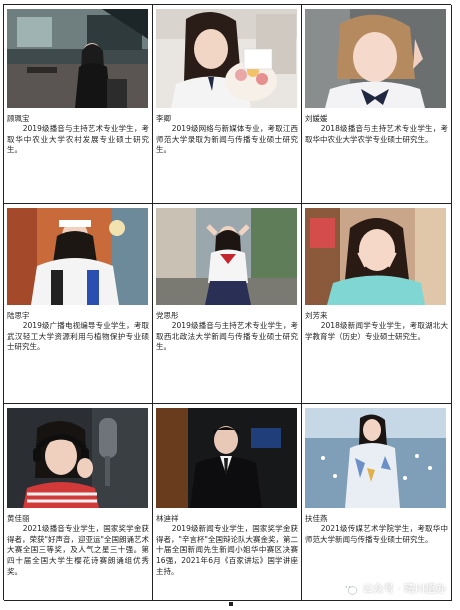 The image size is (460, 610). Describe the element at coordinates (316, 518) in the screenshot. I see `profile-name: 扶佳燕` at that location.